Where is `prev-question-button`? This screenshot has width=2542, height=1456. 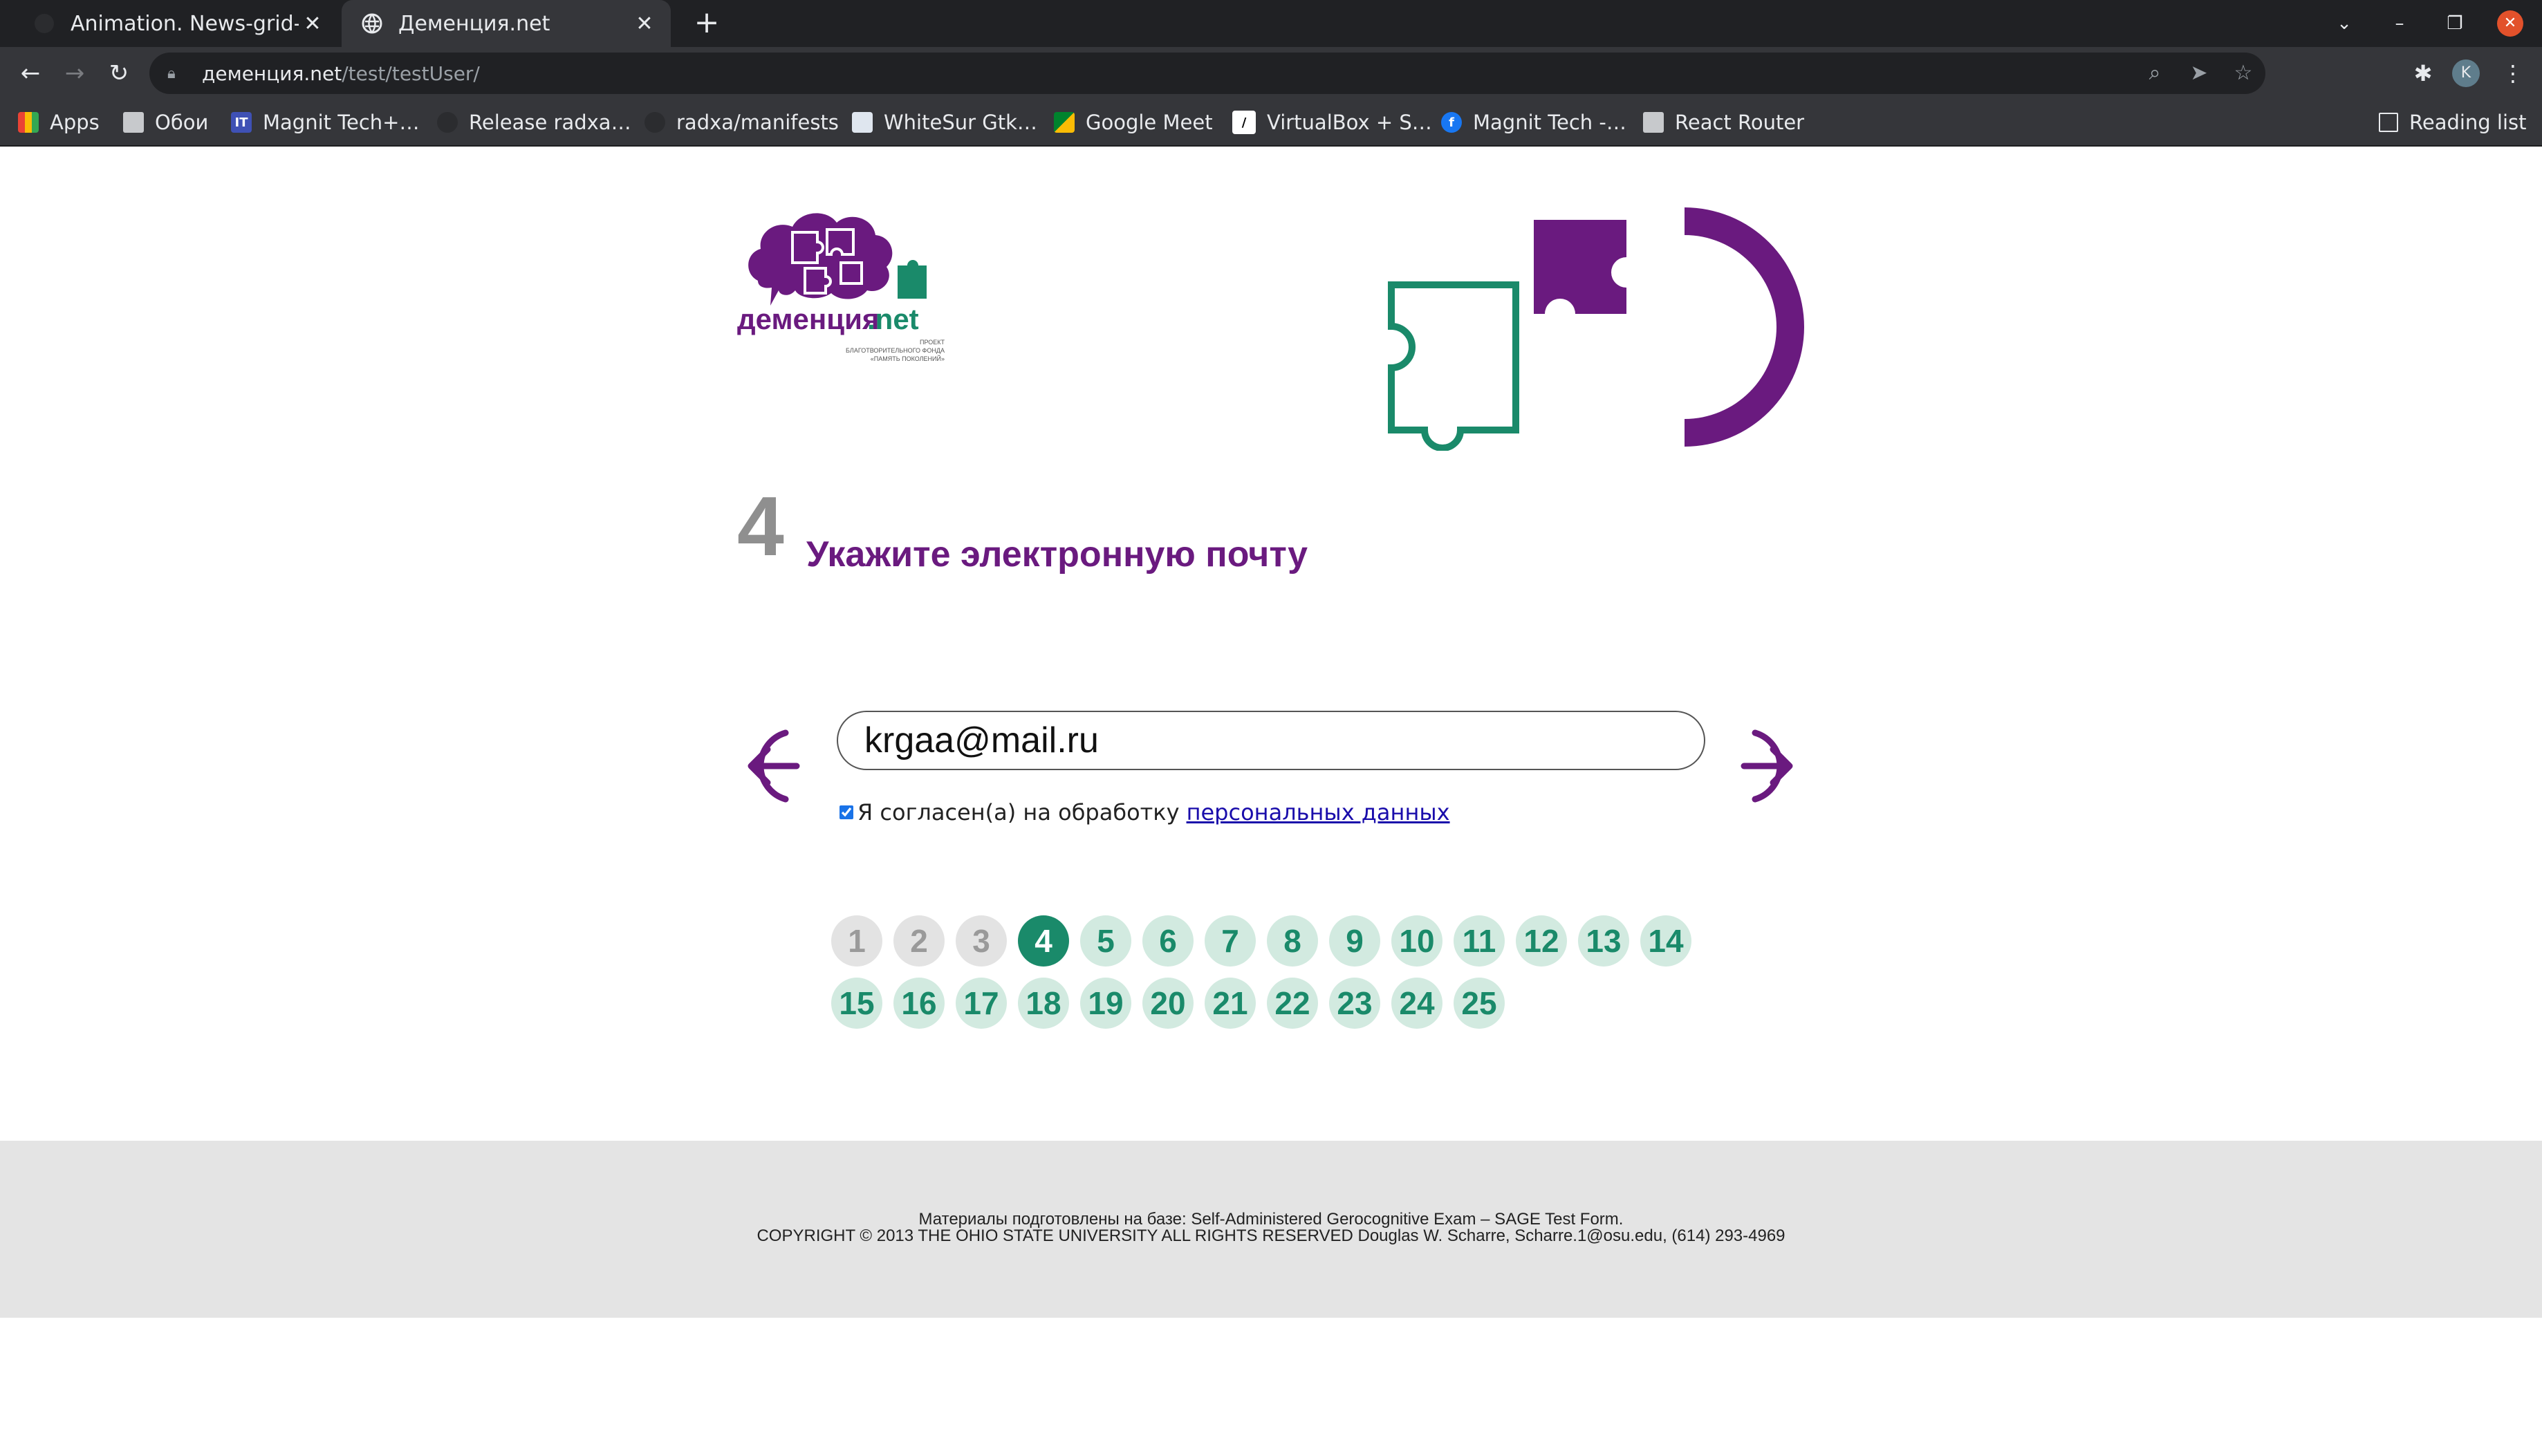 prev-question-button is located at coordinates (770, 766).